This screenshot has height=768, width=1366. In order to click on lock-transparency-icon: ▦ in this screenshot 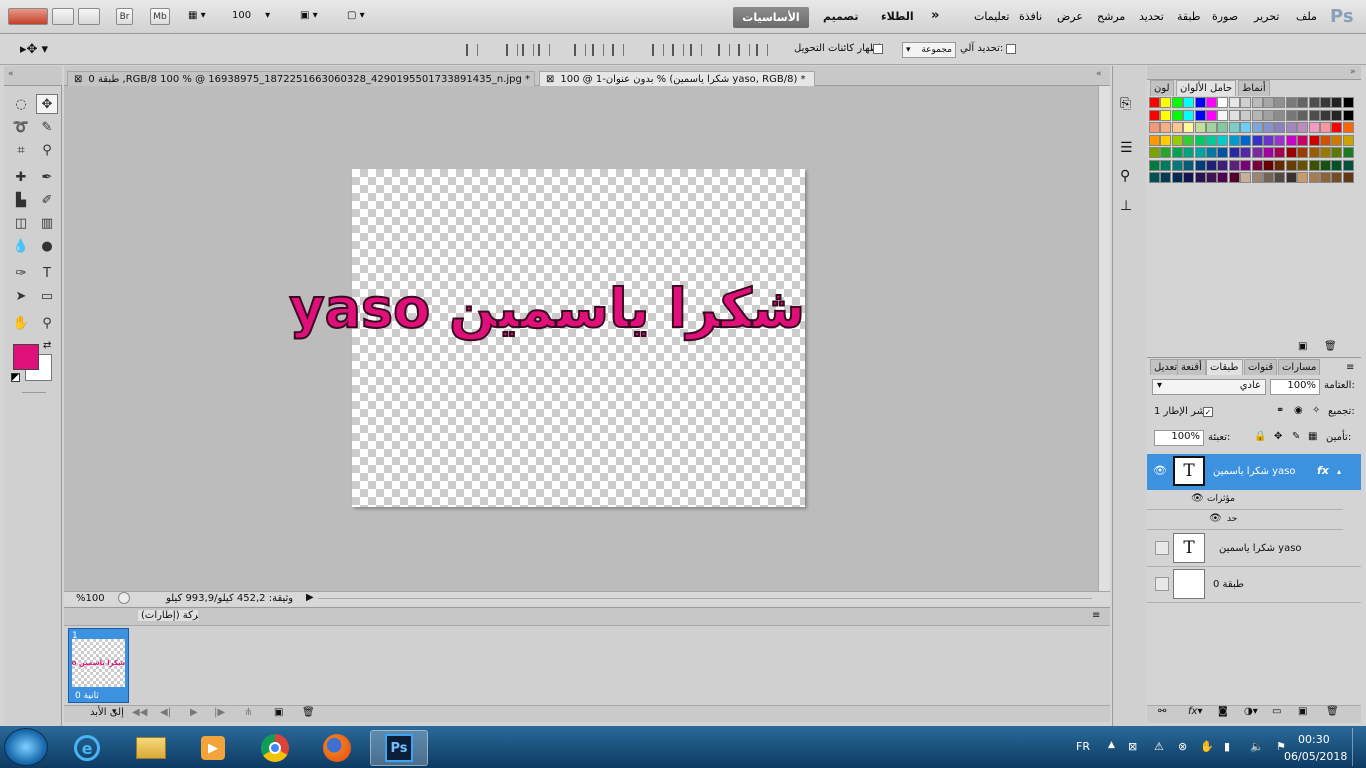, I will do `click(1312, 436)`.